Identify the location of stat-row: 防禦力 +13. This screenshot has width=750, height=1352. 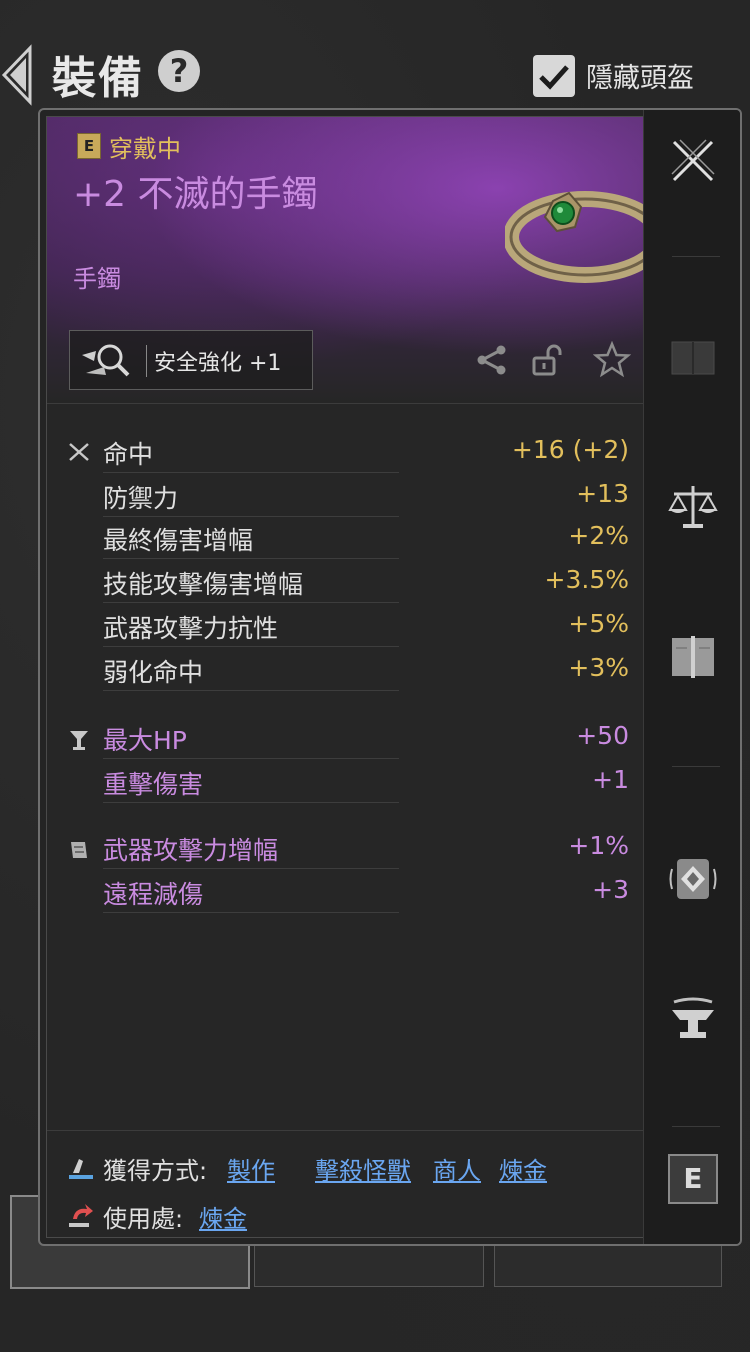
(347, 497).